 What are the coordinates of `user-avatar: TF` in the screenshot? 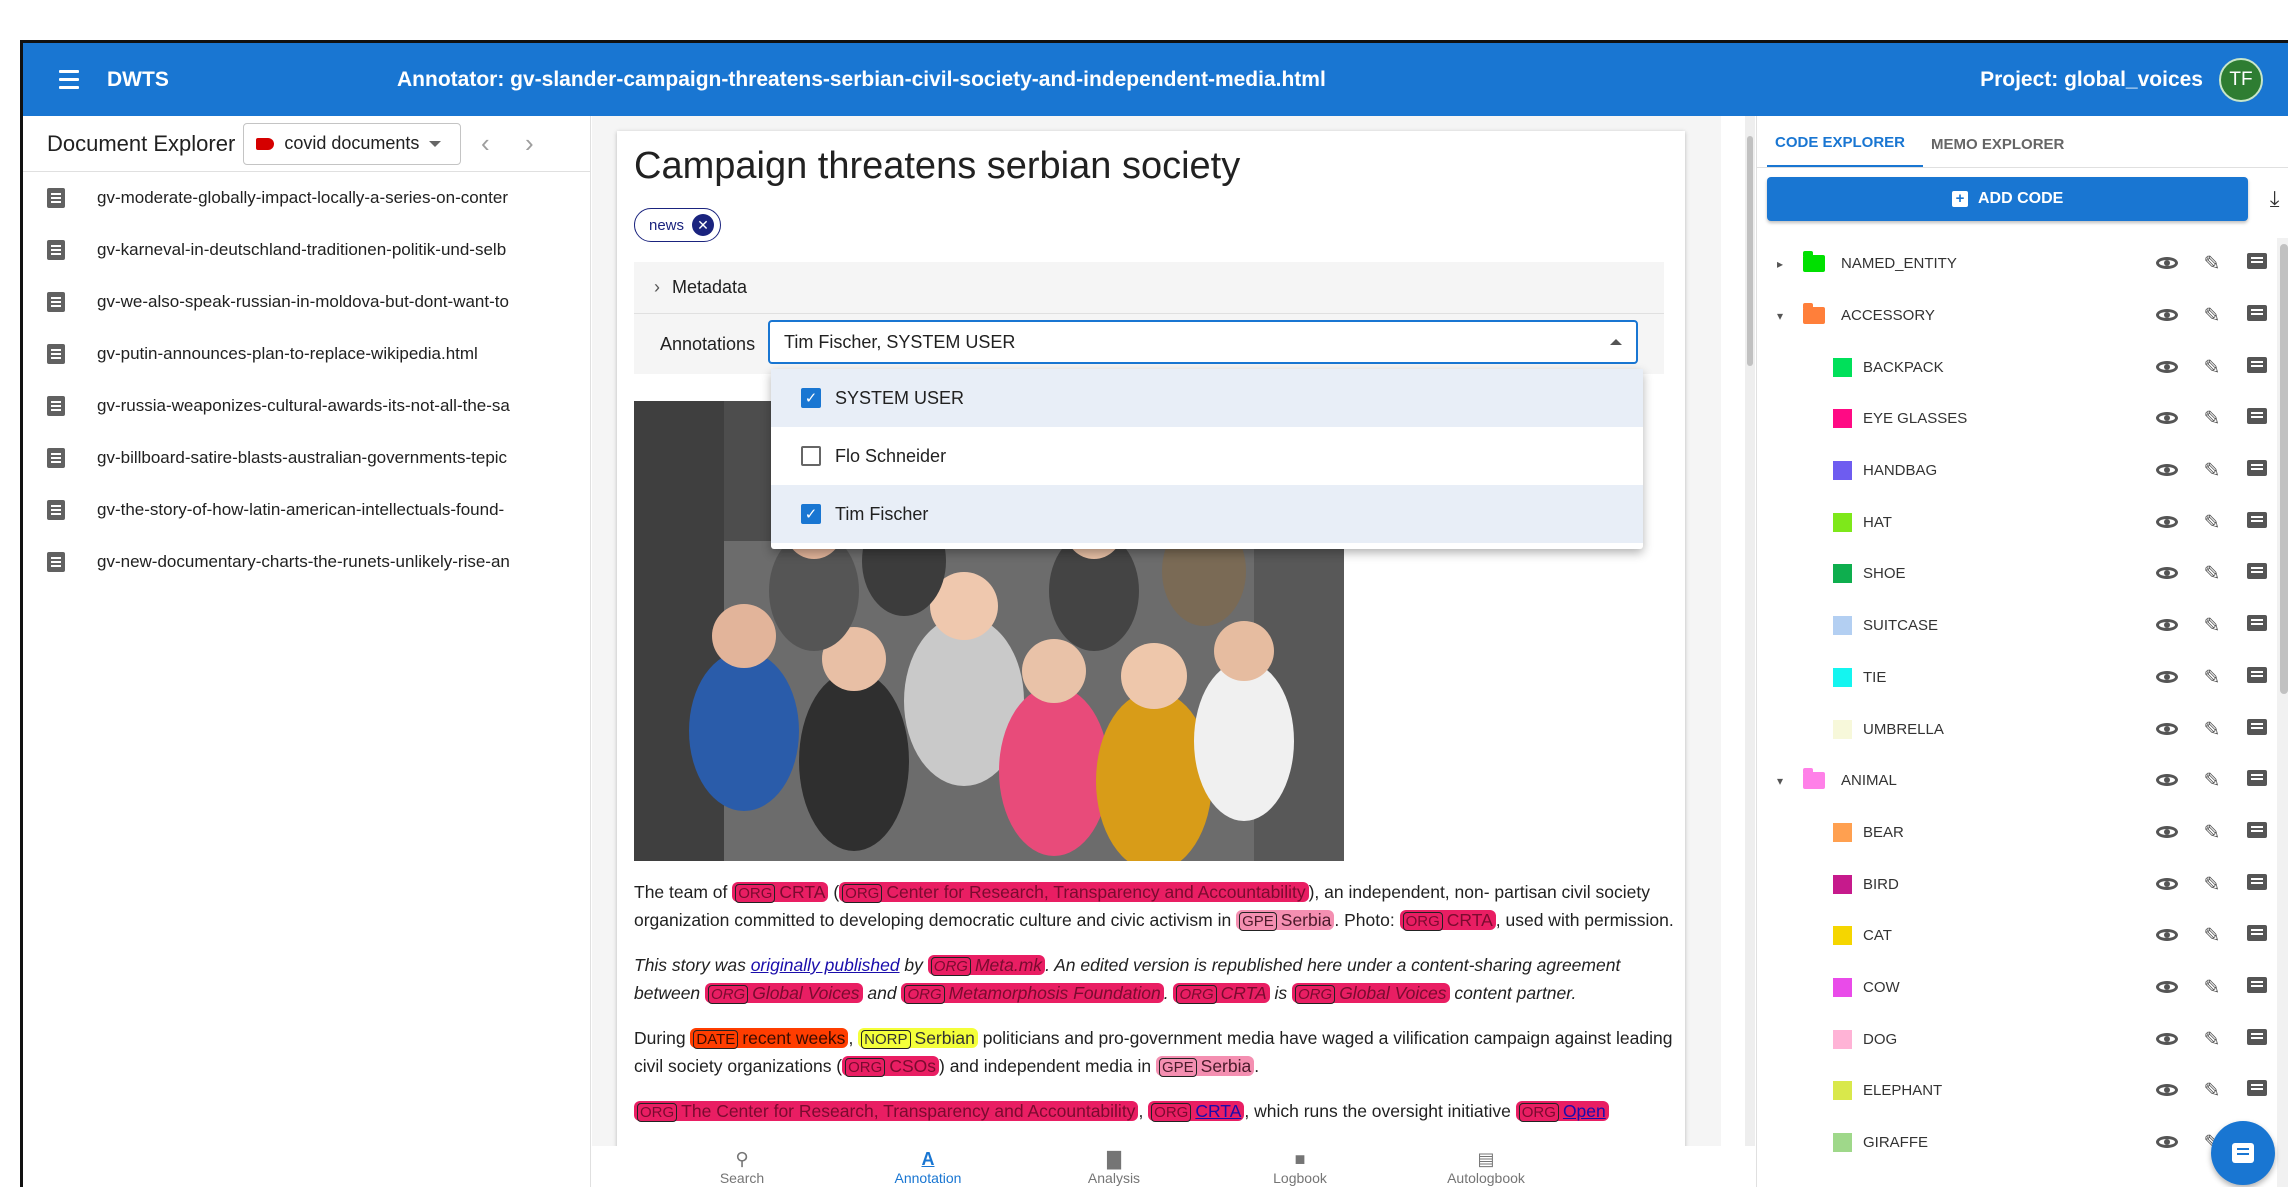 It's located at (2241, 79).